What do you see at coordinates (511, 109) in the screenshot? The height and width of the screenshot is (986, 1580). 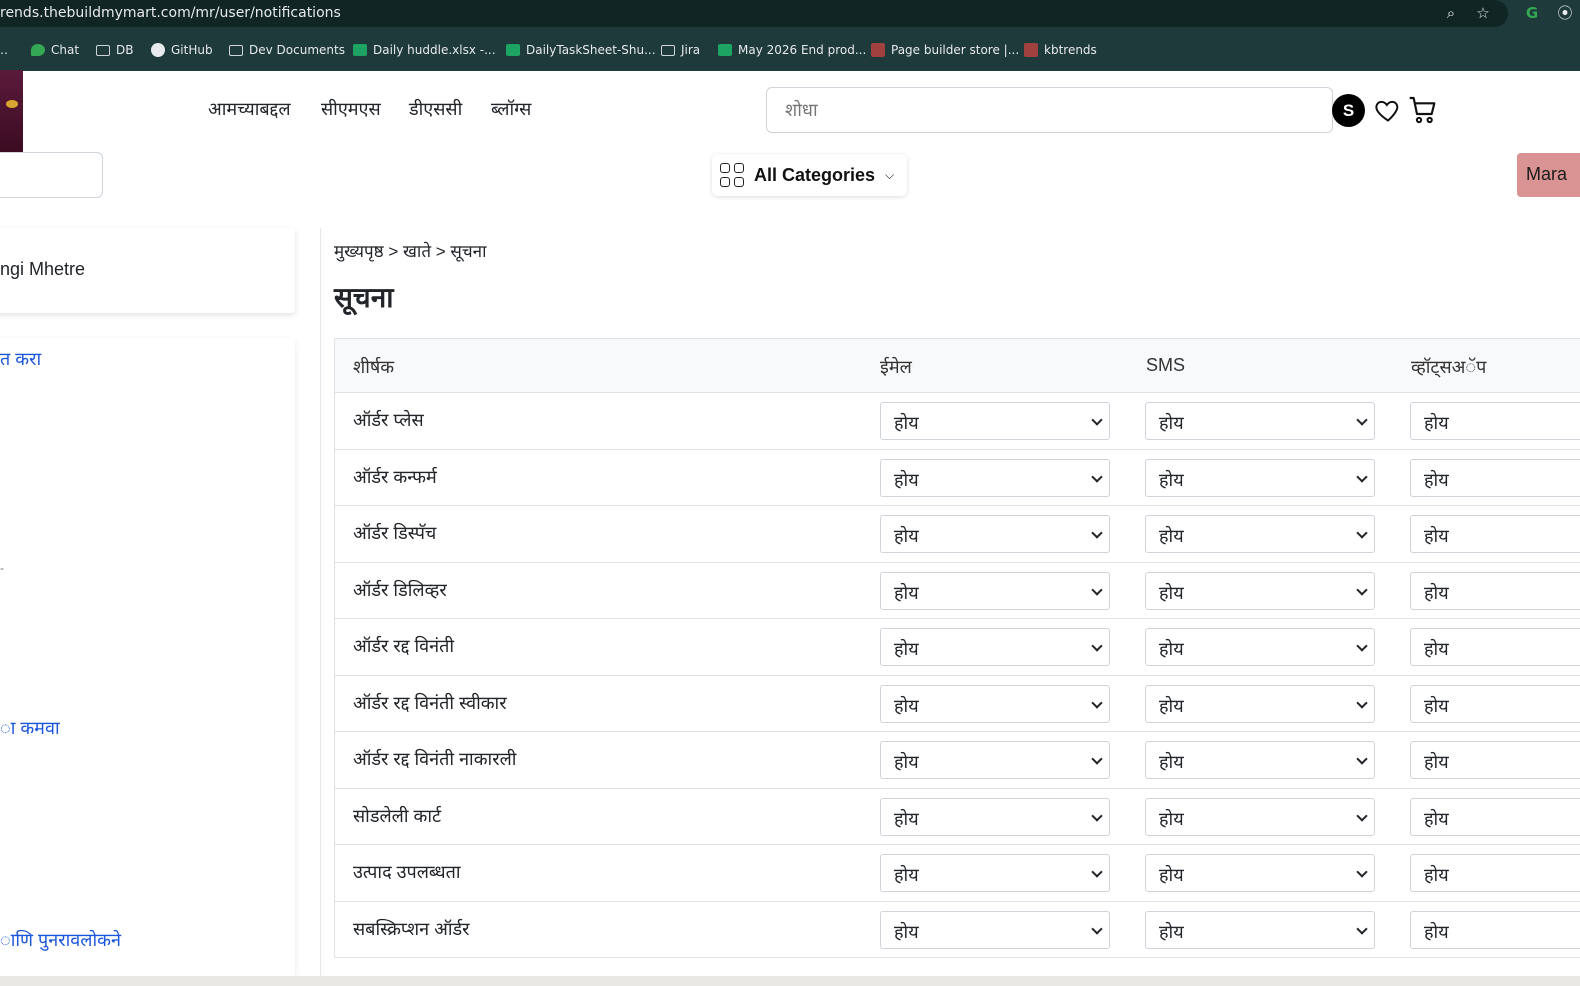 I see `nav-blogs: ब्लॉग्स` at bounding box center [511, 109].